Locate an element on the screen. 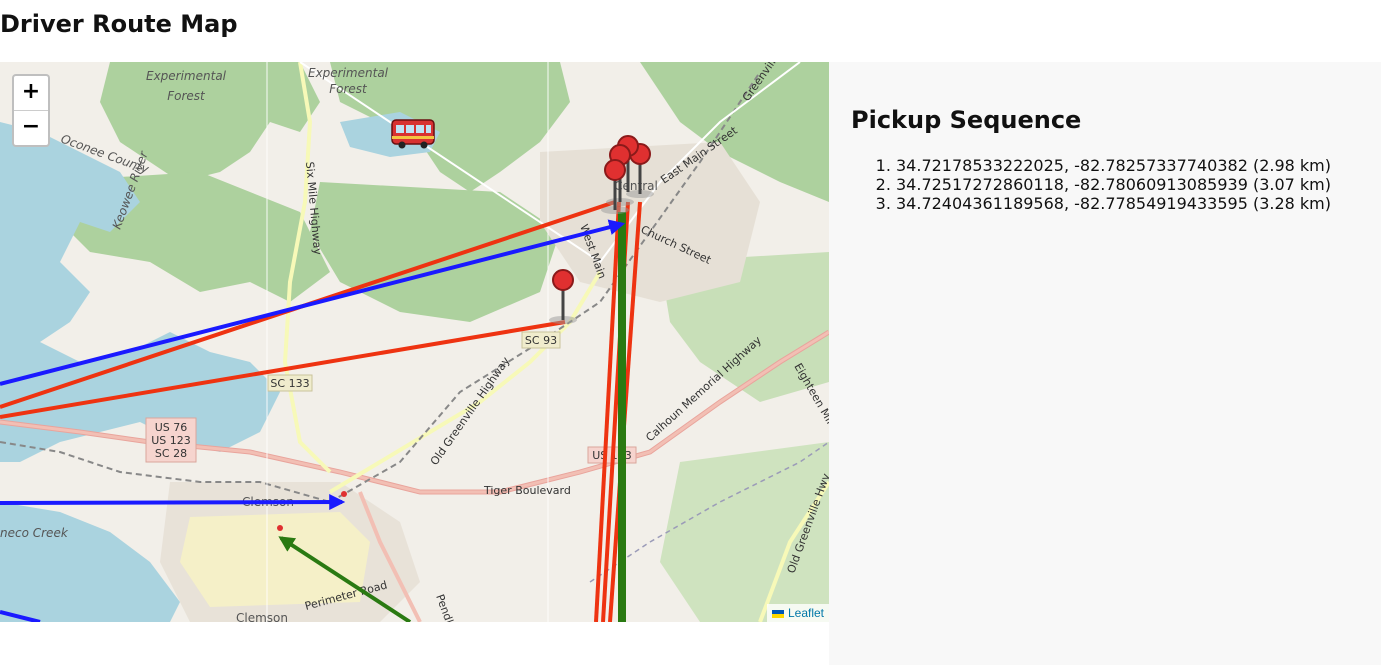  road-label: Tiger Boulevard is located at coordinates (527, 490).